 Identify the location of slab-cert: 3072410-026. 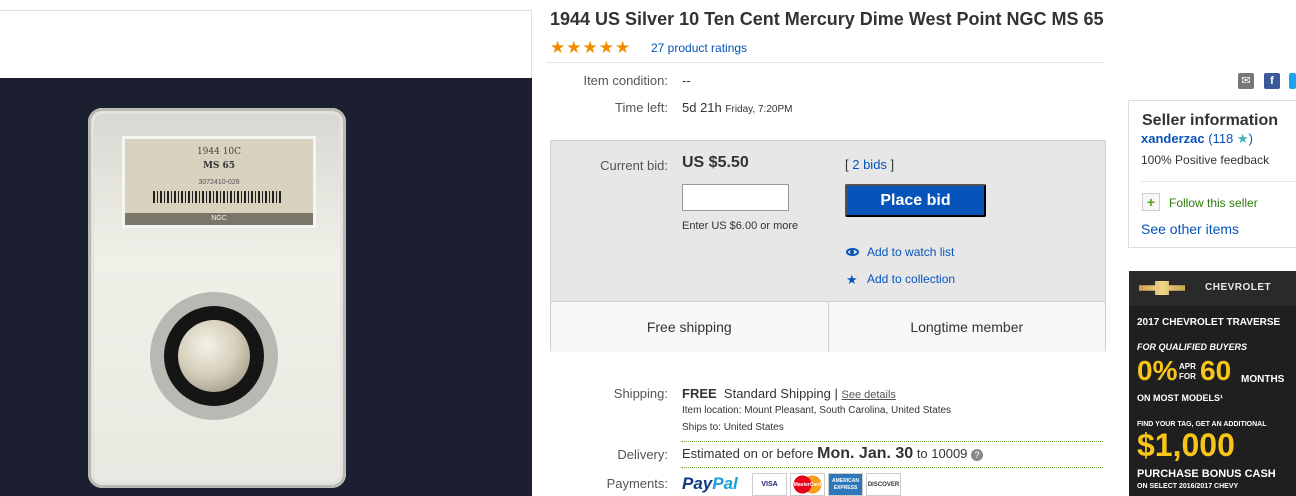
(219, 182).